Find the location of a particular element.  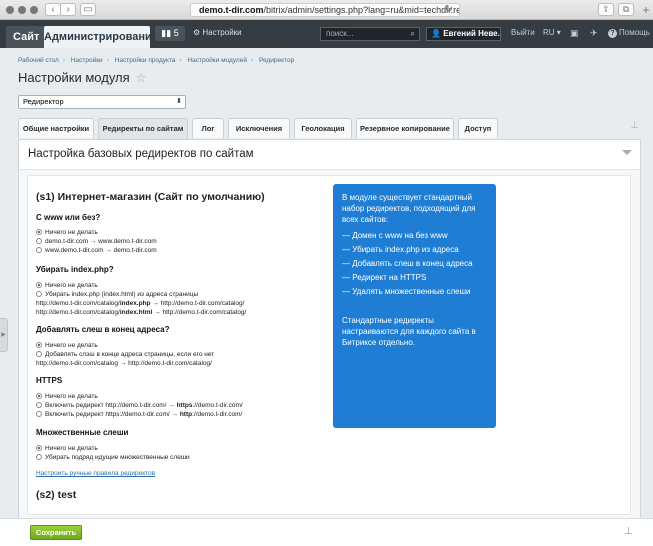

radio-label-bold: http is located at coordinates (186, 414).